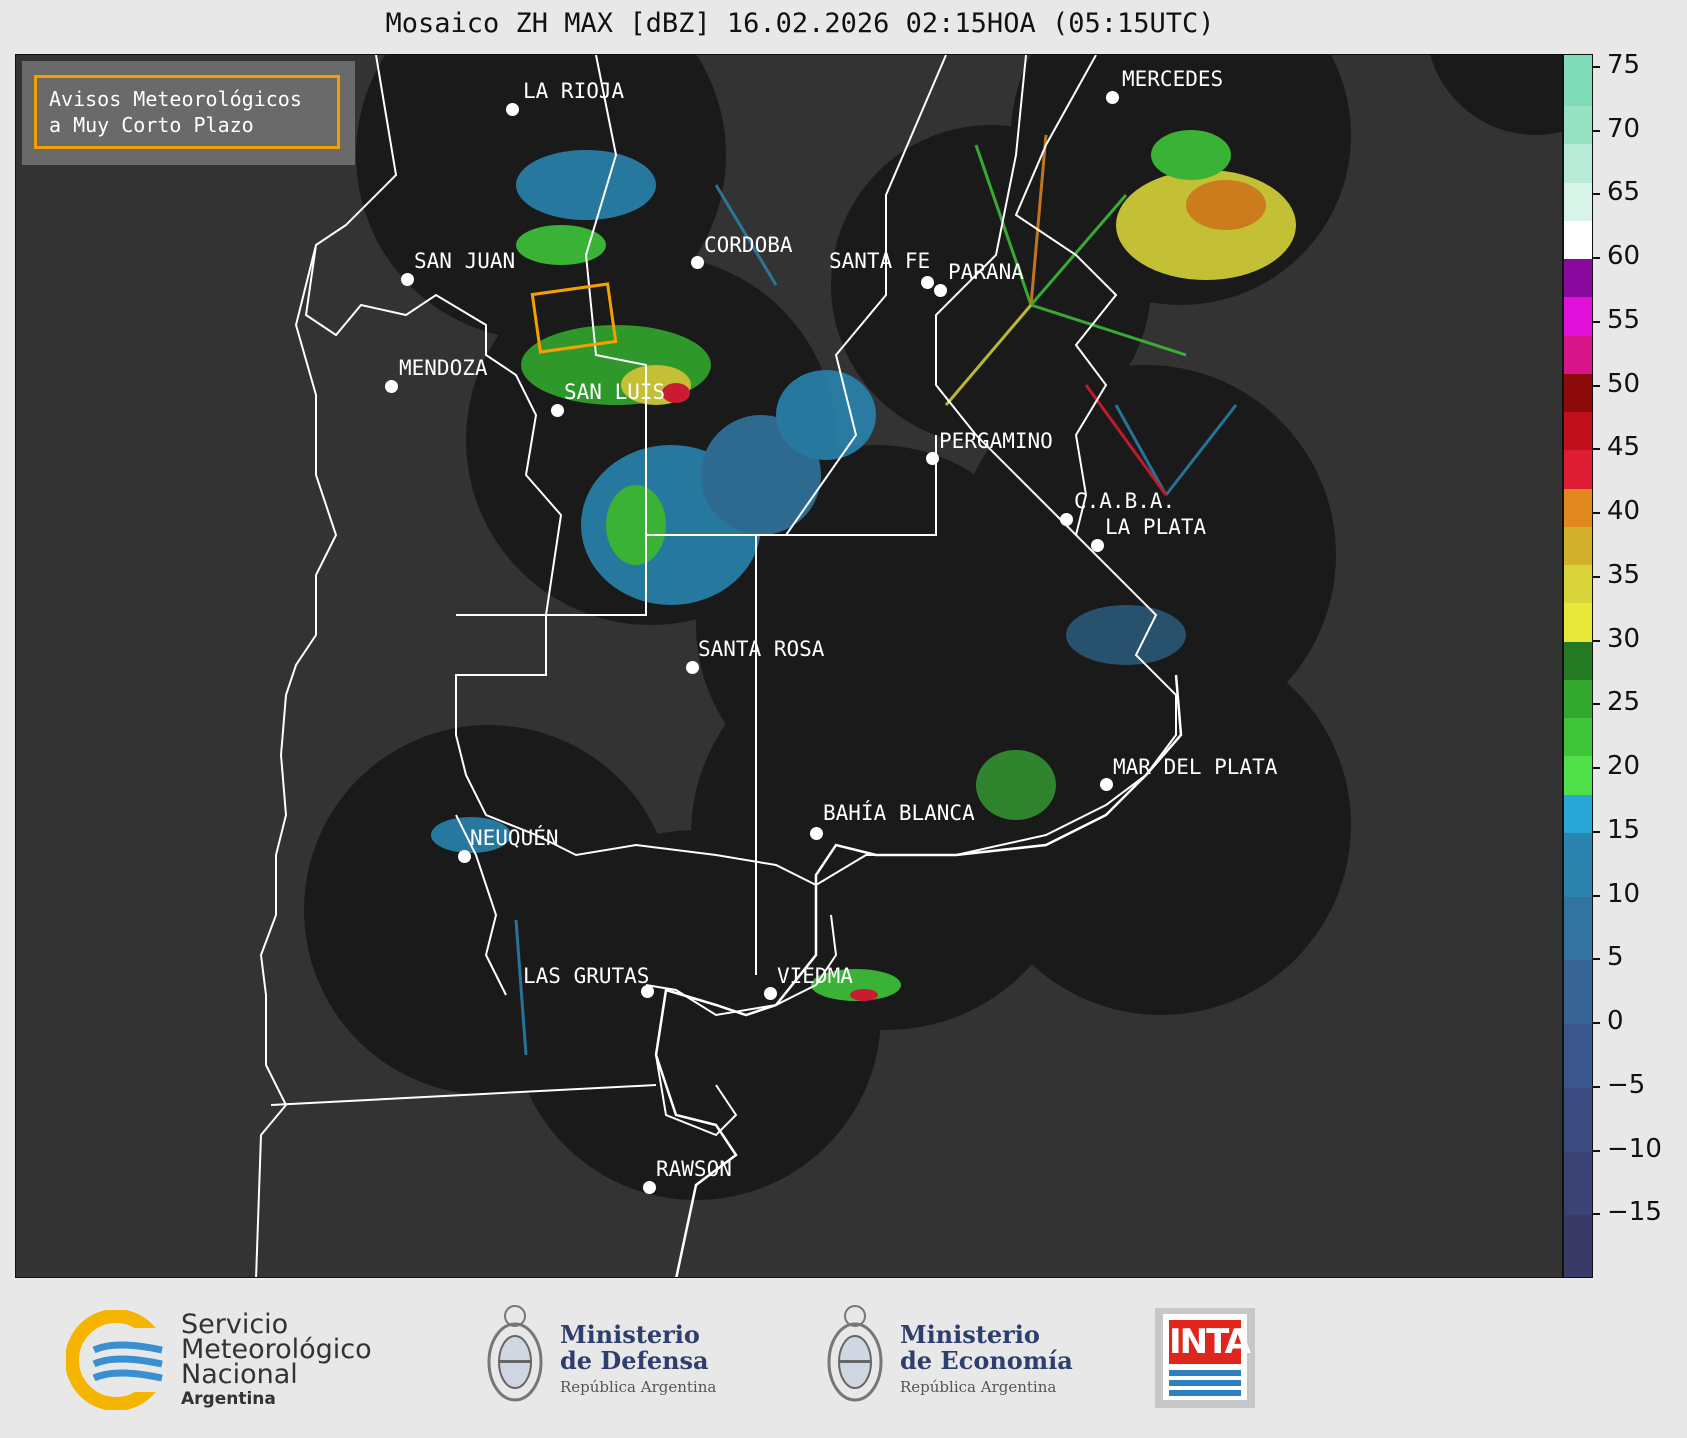 The image size is (1687, 1438). I want to click on defensa-sub: República Argentina, so click(638, 1387).